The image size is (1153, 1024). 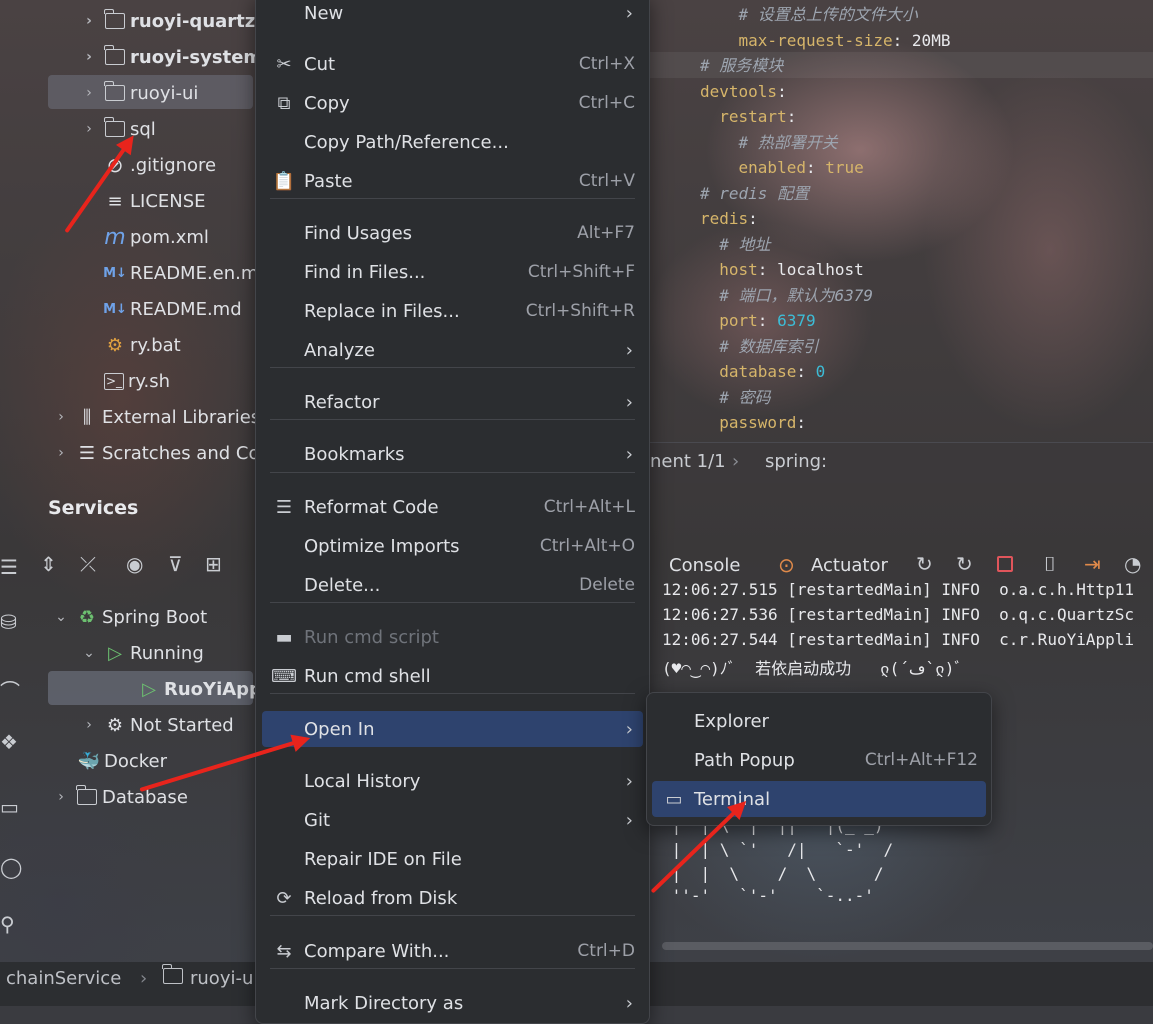 What do you see at coordinates (1005, 564) in the screenshot?
I see `stop-icon` at bounding box center [1005, 564].